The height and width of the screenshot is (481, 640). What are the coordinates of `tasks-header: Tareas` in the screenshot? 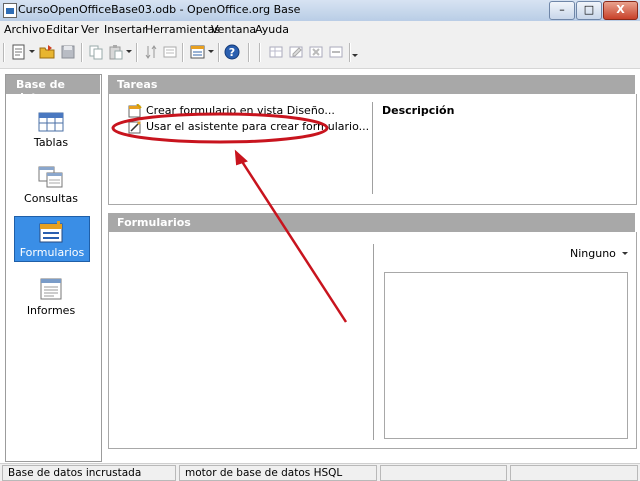 It's located at (371, 84).